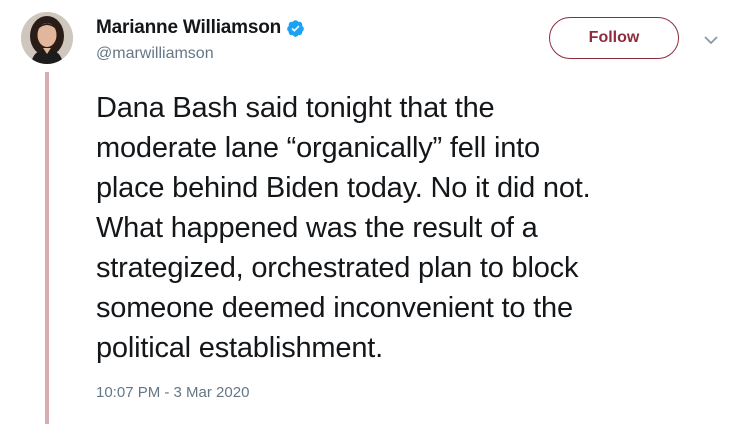 This screenshot has height=424, width=731. I want to click on verified-badge-icon, so click(295, 28).